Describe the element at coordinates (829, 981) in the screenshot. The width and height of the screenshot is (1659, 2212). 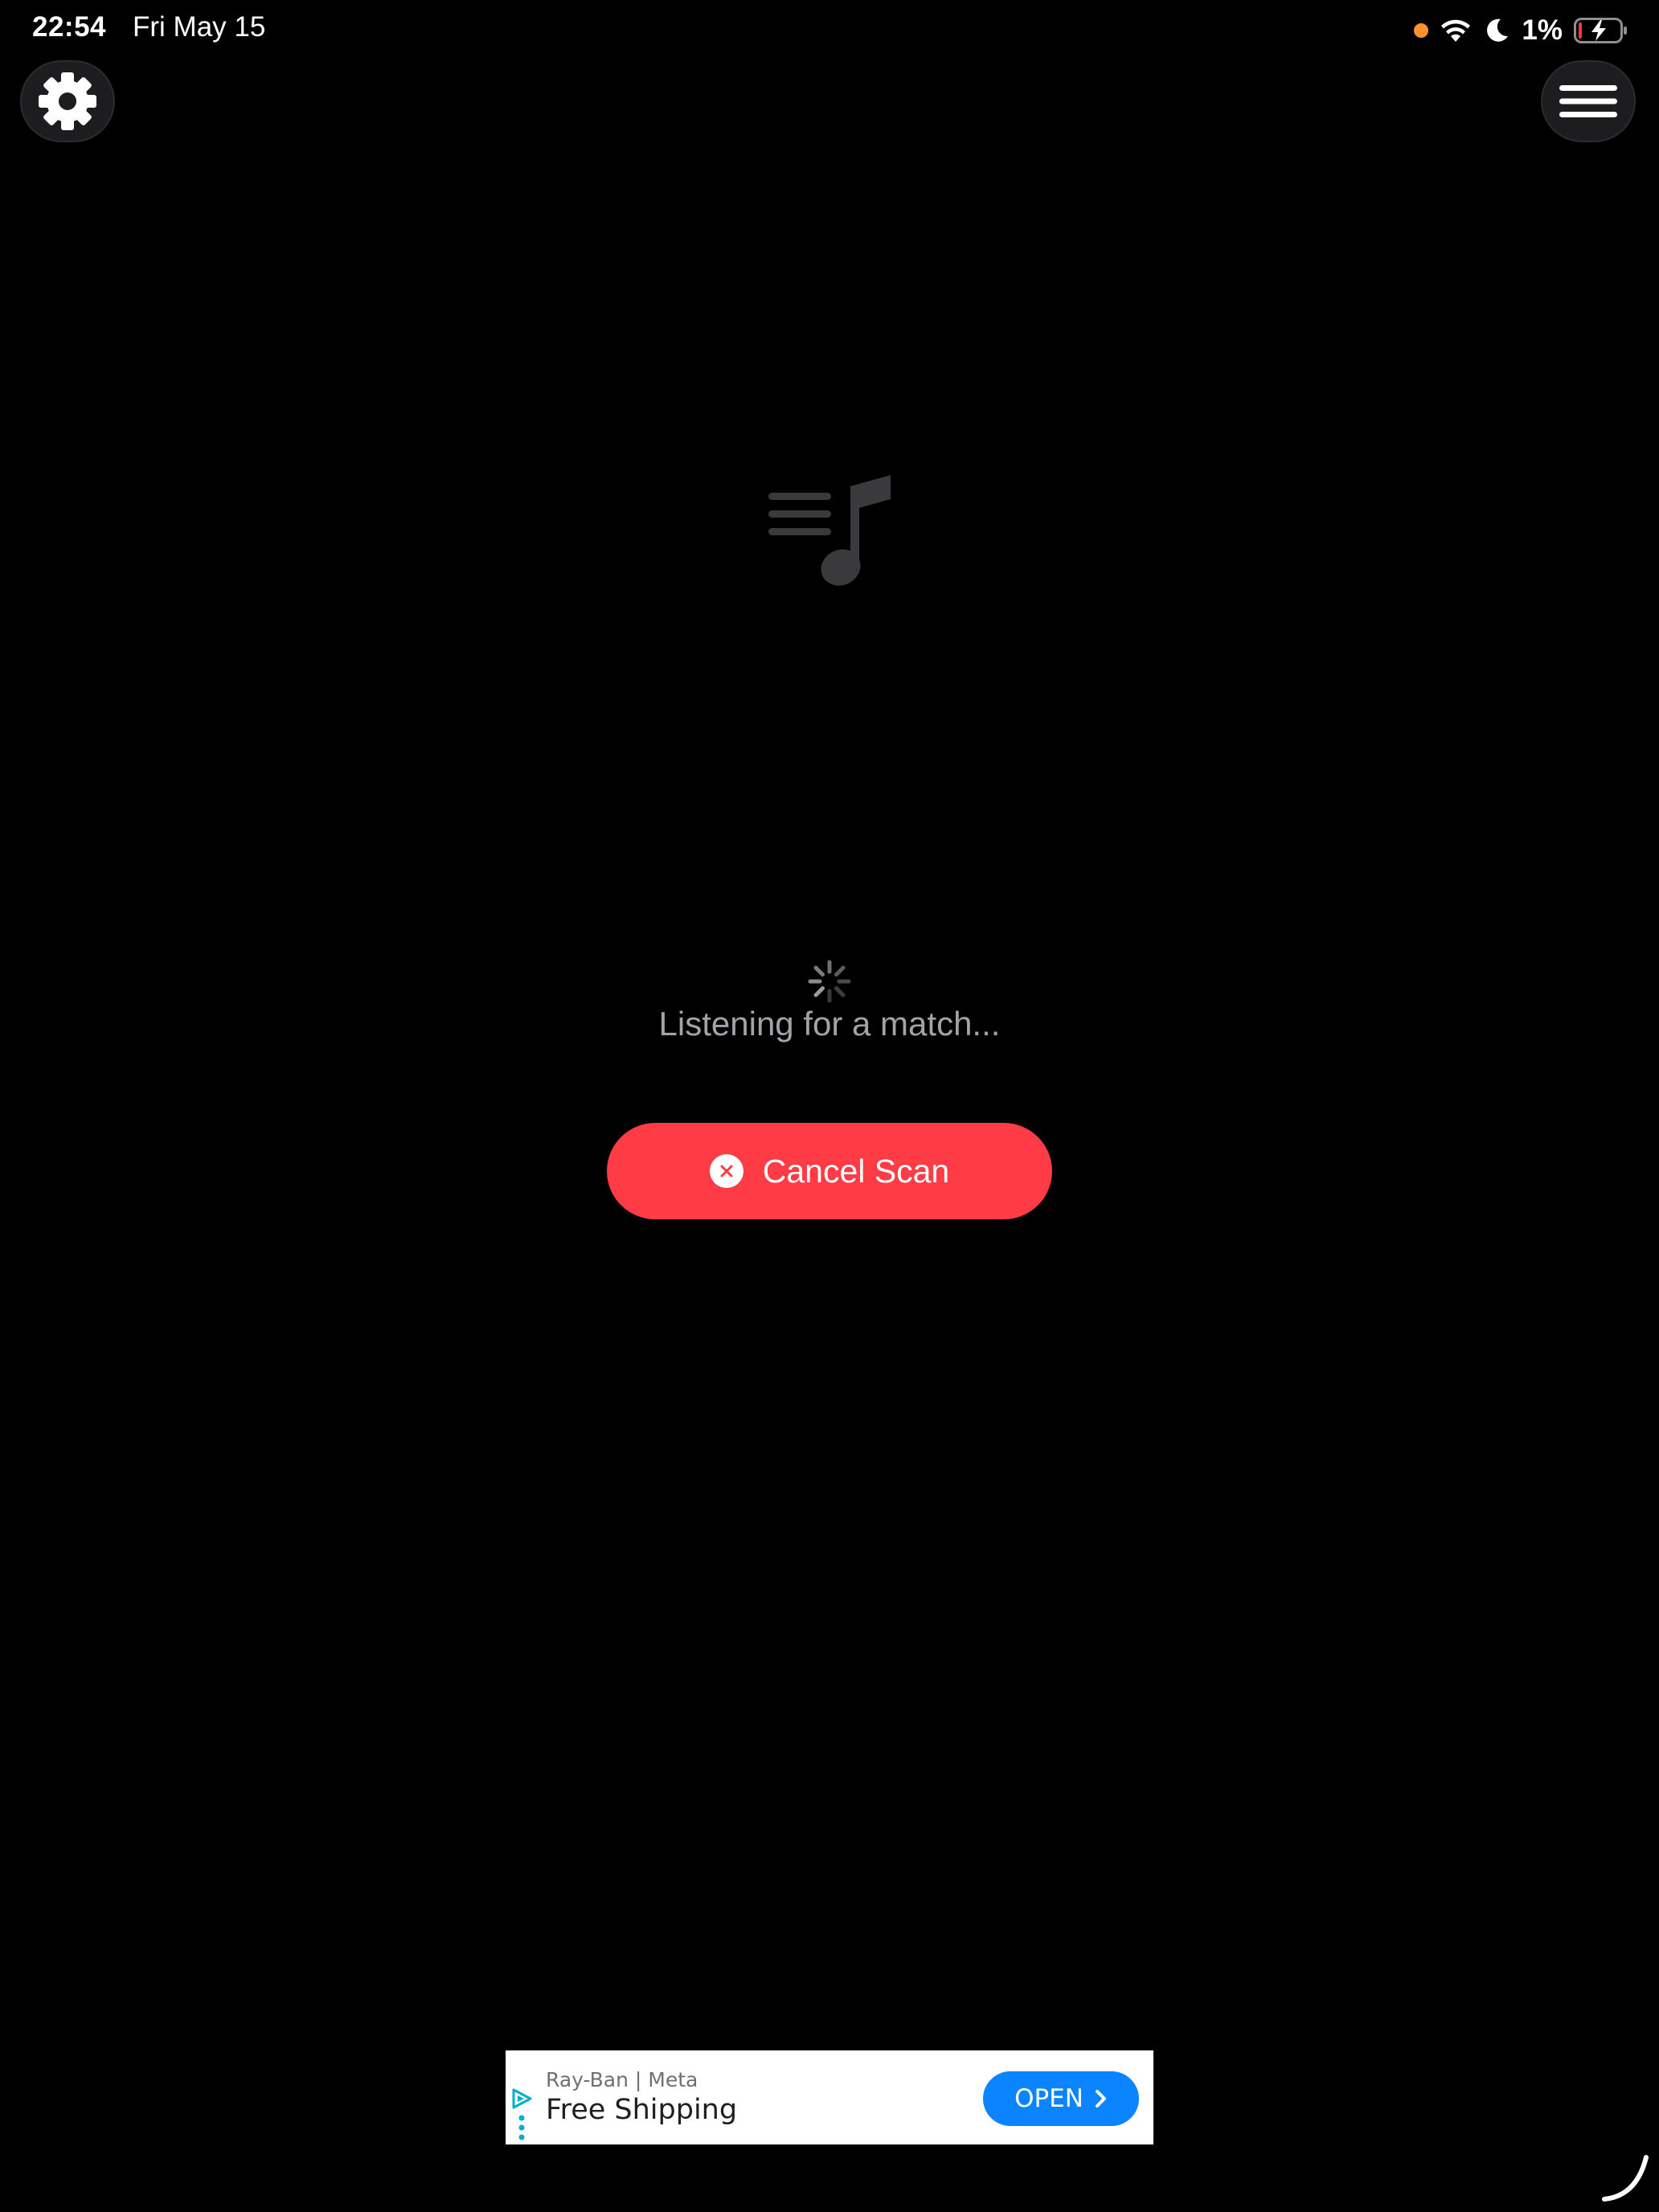
I see `loading-spinner-icon` at that location.